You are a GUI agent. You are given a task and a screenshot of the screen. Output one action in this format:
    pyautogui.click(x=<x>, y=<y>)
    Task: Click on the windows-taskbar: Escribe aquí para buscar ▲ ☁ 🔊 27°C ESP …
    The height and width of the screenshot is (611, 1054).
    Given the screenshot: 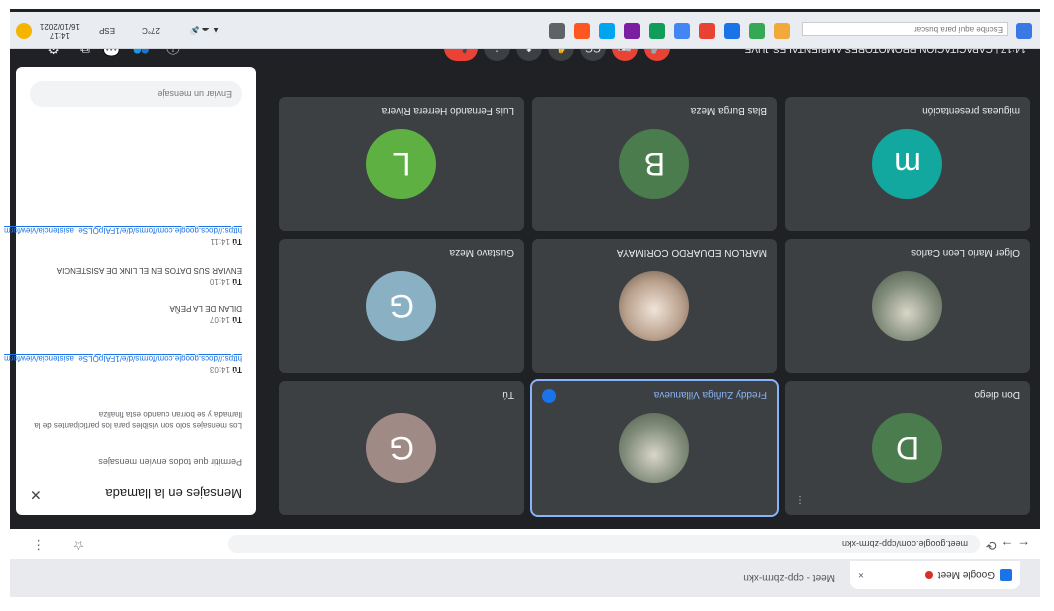 What is the action you would take?
    pyautogui.click(x=525, y=30)
    